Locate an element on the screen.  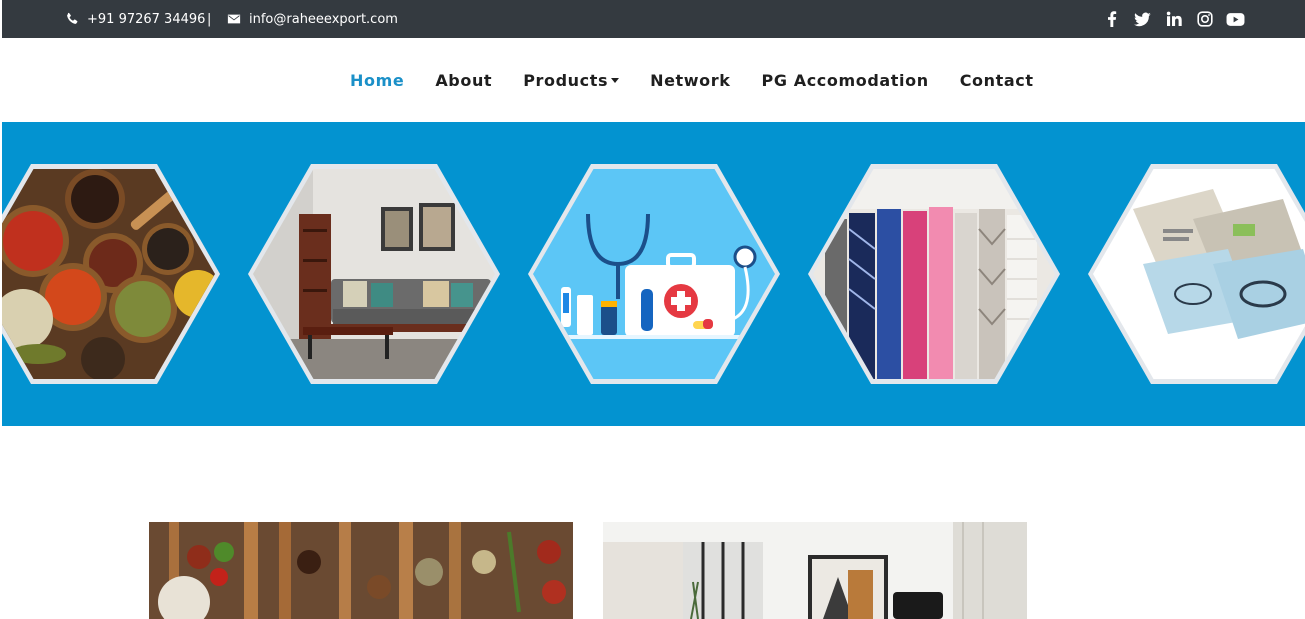
nav-contact: Contact is located at coordinates (997, 80).